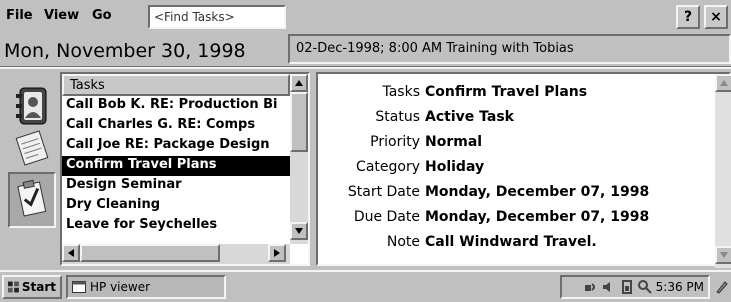 The width and height of the screenshot is (731, 302). I want to click on detail-label: Category, so click(388, 167).